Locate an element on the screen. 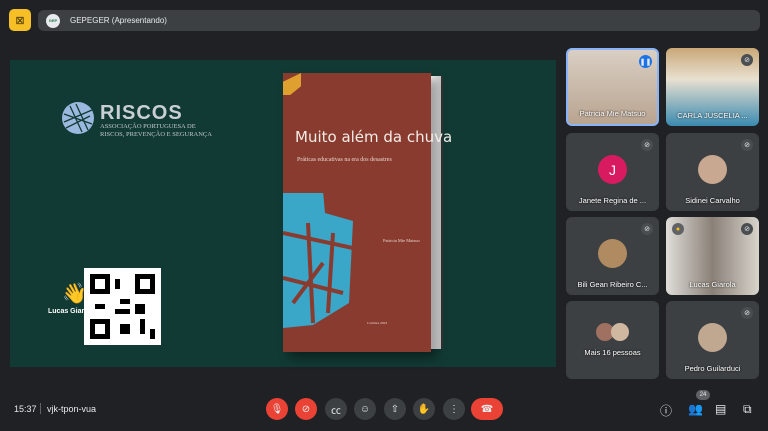  emoji-button: ☺ is located at coordinates (365, 409).